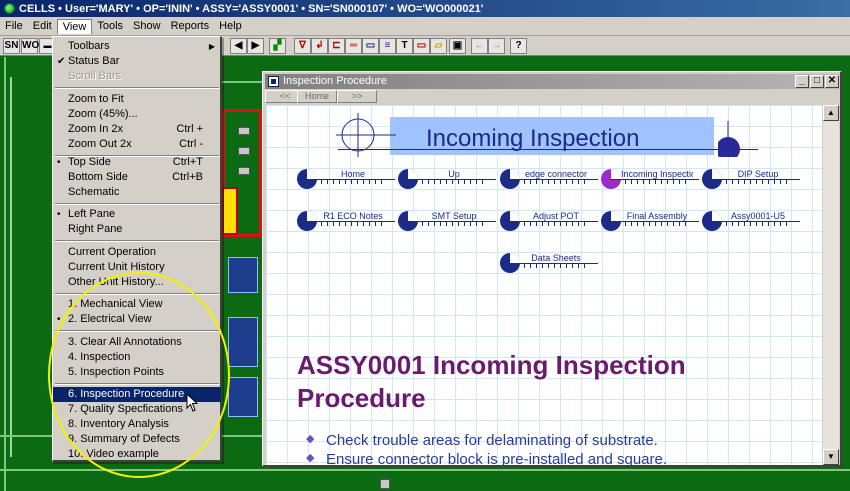 The width and height of the screenshot is (850, 491). Describe the element at coordinates (448, 221) in the screenshot. I see `link-smt-setup: SMT Setup` at that location.